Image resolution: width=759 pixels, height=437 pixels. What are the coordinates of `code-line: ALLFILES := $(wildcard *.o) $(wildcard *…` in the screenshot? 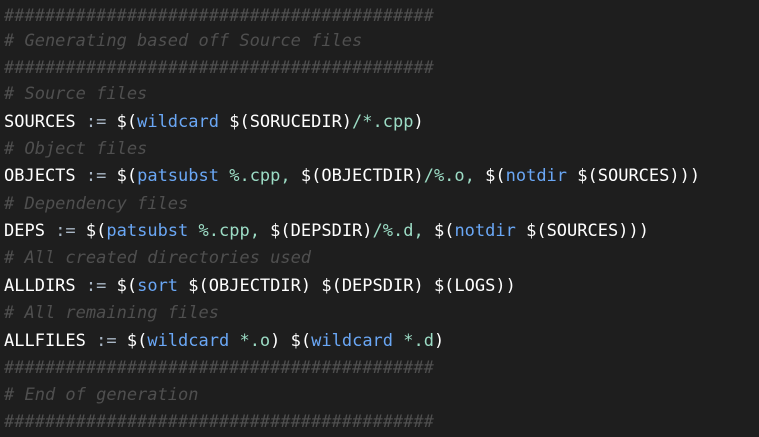 It's located at (224, 341).